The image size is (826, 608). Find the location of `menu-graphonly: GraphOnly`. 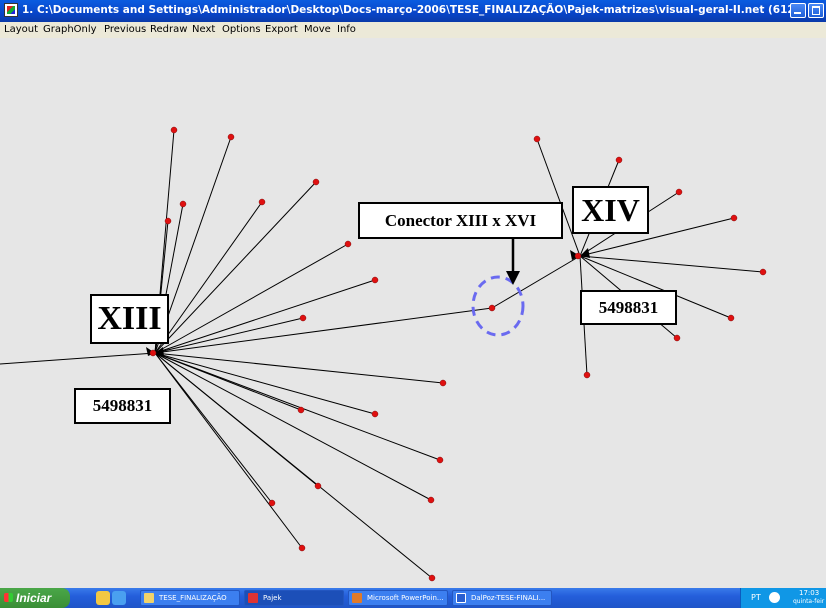

menu-graphonly: GraphOnly is located at coordinates (70, 29).